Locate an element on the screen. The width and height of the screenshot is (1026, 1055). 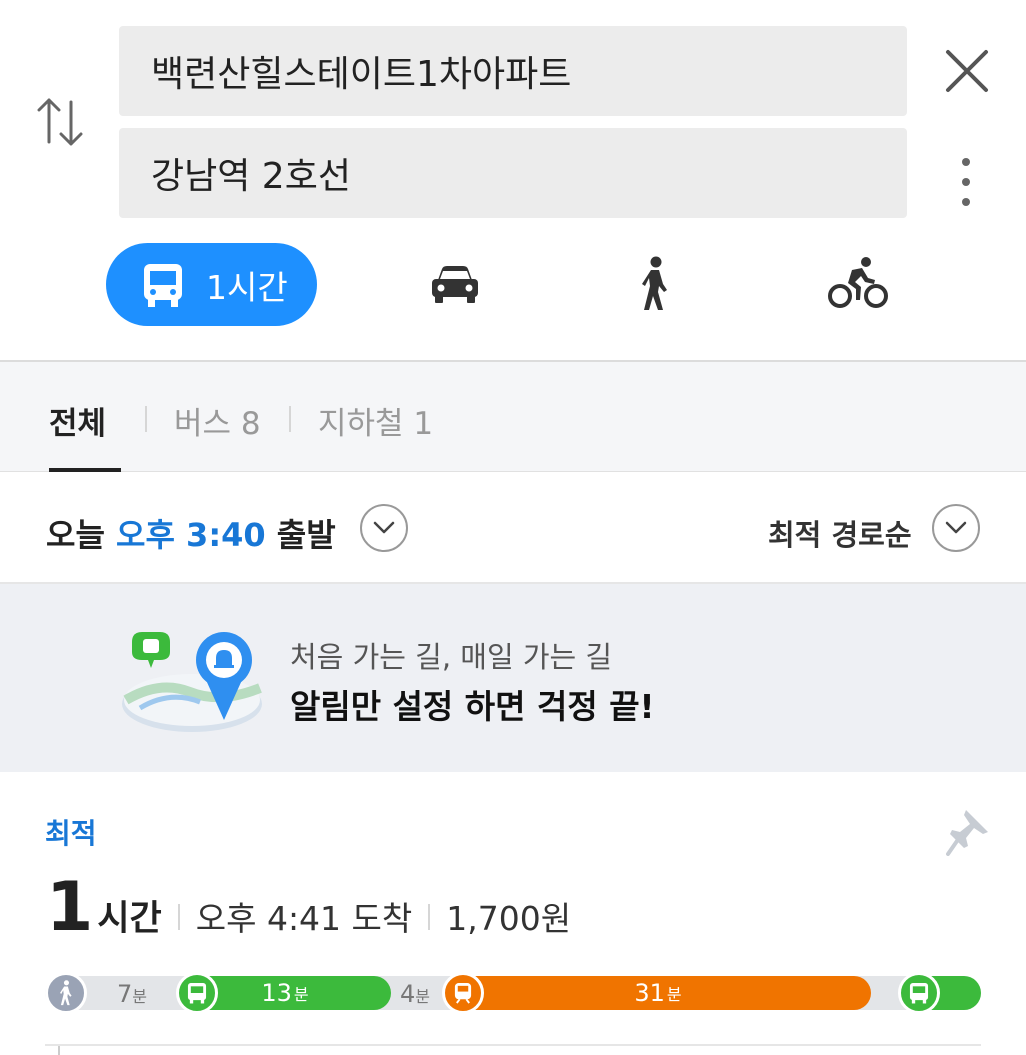
bus-node is located at coordinates (197, 993).